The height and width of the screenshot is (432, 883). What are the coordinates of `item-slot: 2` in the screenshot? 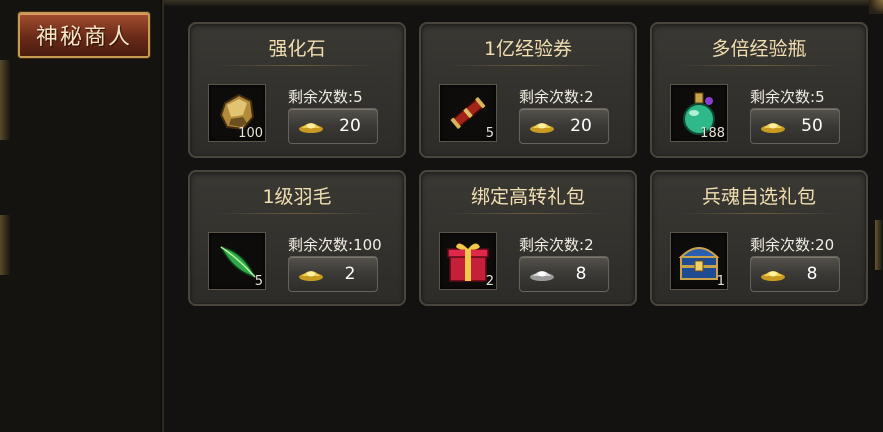 It's located at (468, 261).